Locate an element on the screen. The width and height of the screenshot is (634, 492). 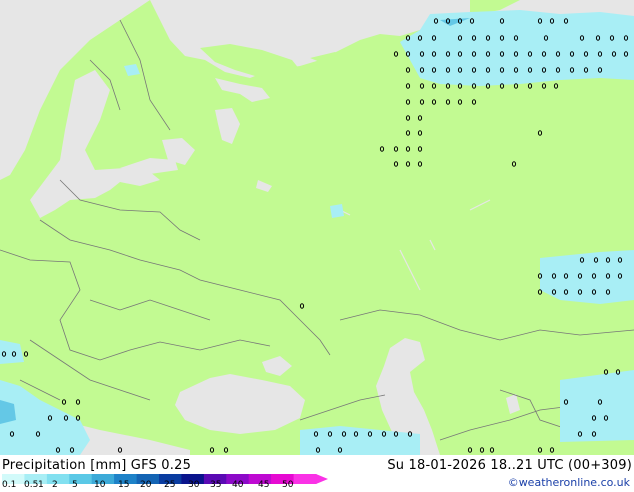
precip-north is located at coordinates (517, 48).